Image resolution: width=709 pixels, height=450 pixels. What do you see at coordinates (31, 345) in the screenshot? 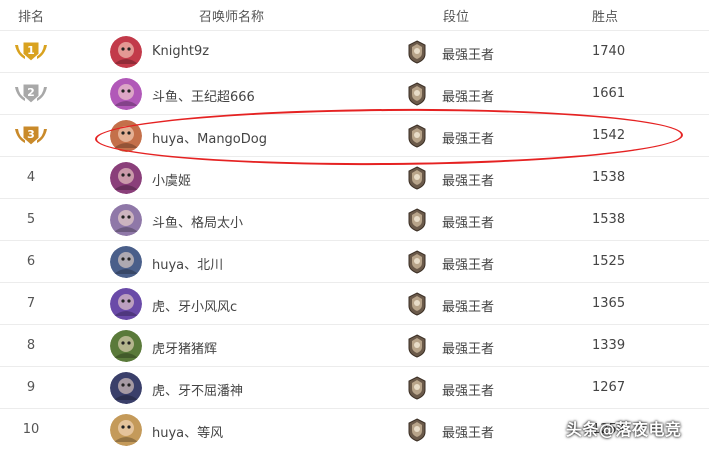
I see `rank-number: 8` at bounding box center [31, 345].